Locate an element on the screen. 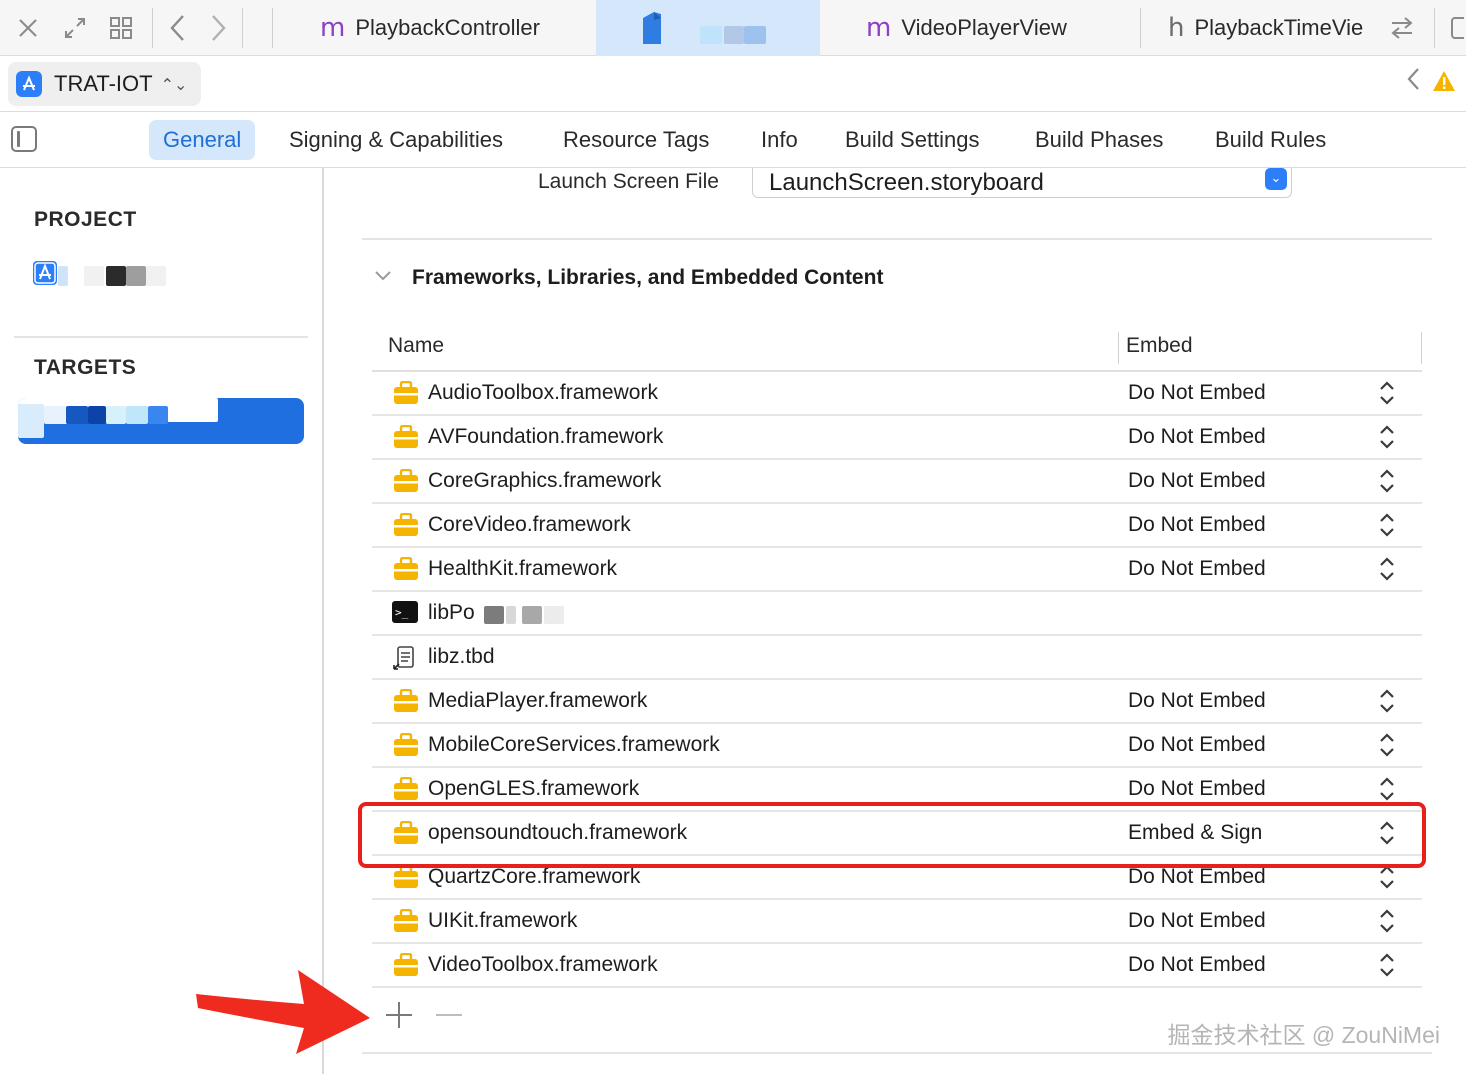 Image resolution: width=1466 pixels, height=1074 pixels. framework-name: QuartzCore.framework is located at coordinates (534, 876).